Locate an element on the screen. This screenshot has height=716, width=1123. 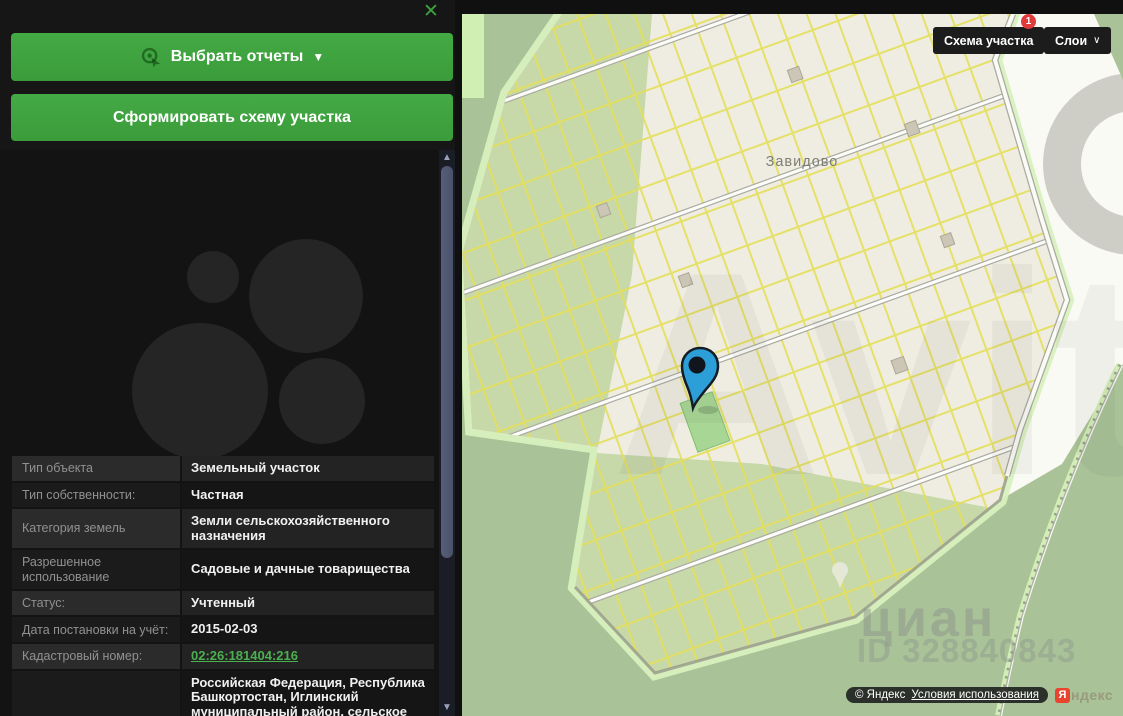
field-value: 2015-02-03 is located at coordinates (308, 630).